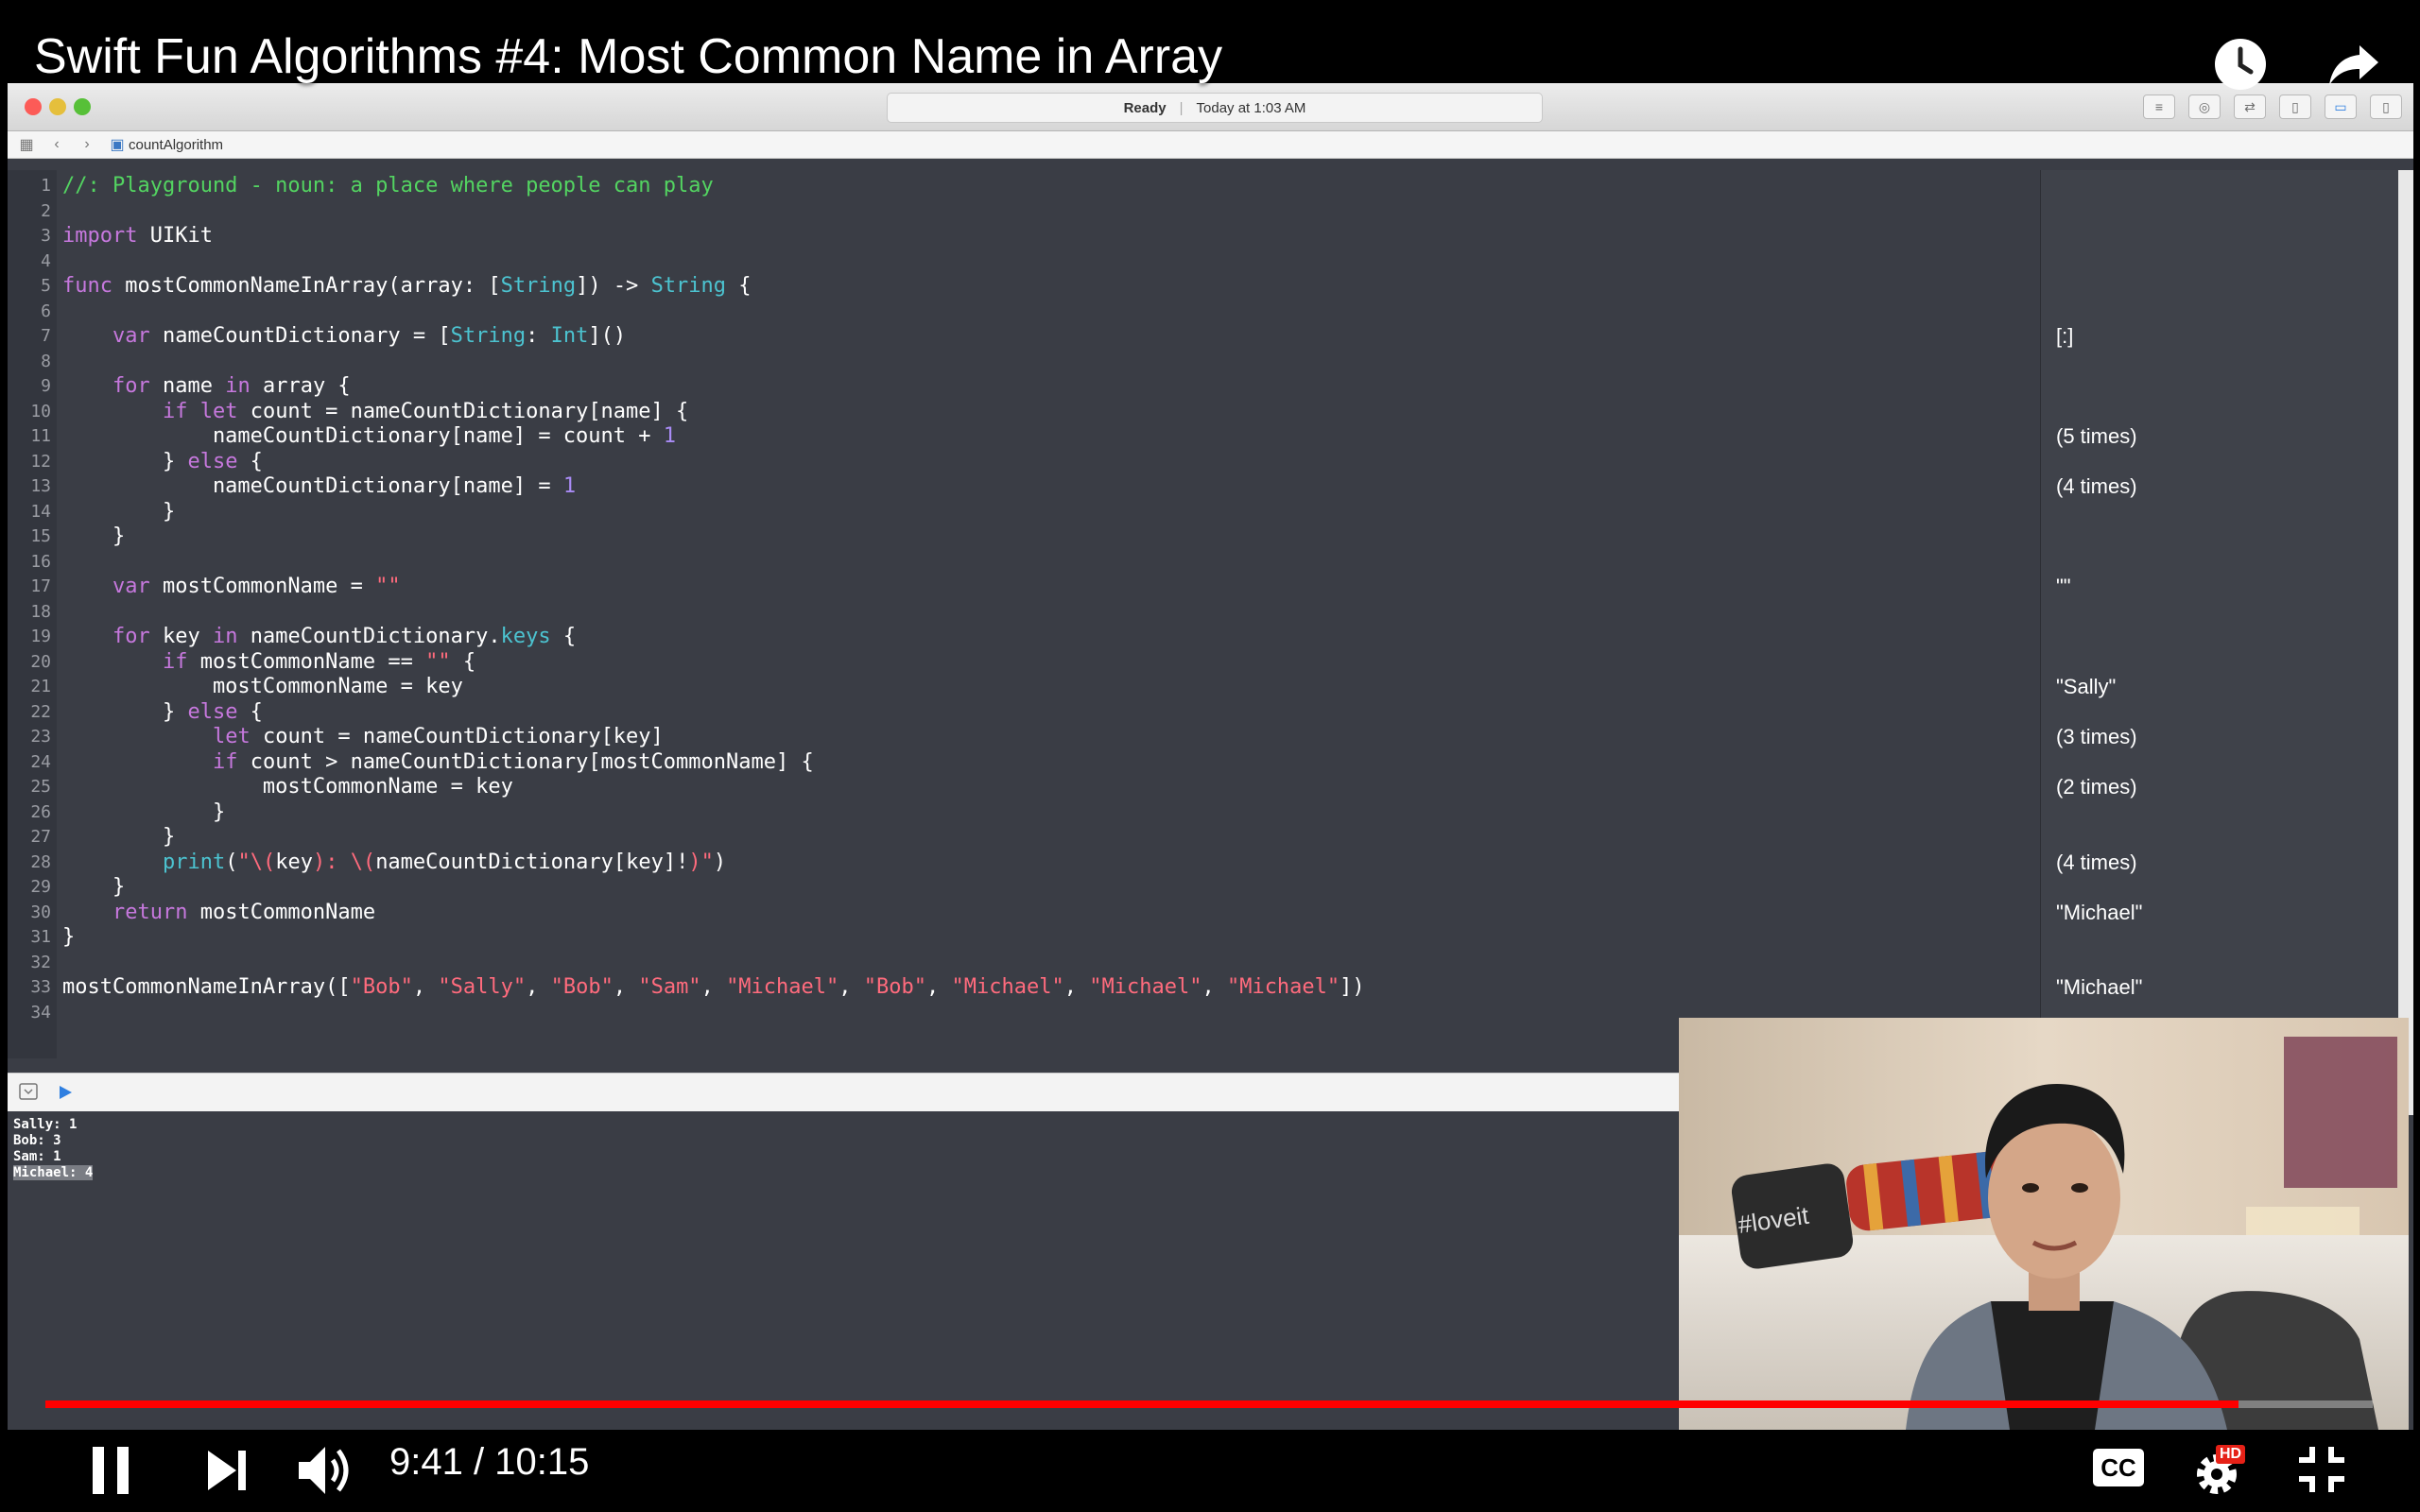 The height and width of the screenshot is (1512, 2420). Describe the element at coordinates (162, 461) in the screenshot. I see `code-text: } else {` at that location.